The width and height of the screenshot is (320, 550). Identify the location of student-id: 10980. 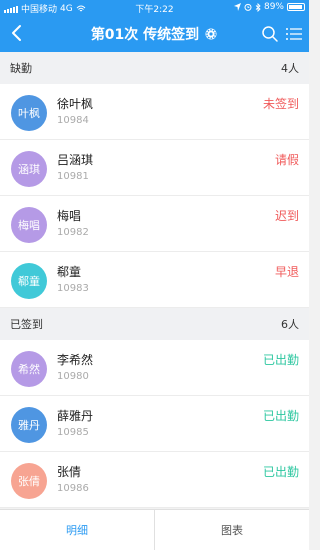
(73, 376).